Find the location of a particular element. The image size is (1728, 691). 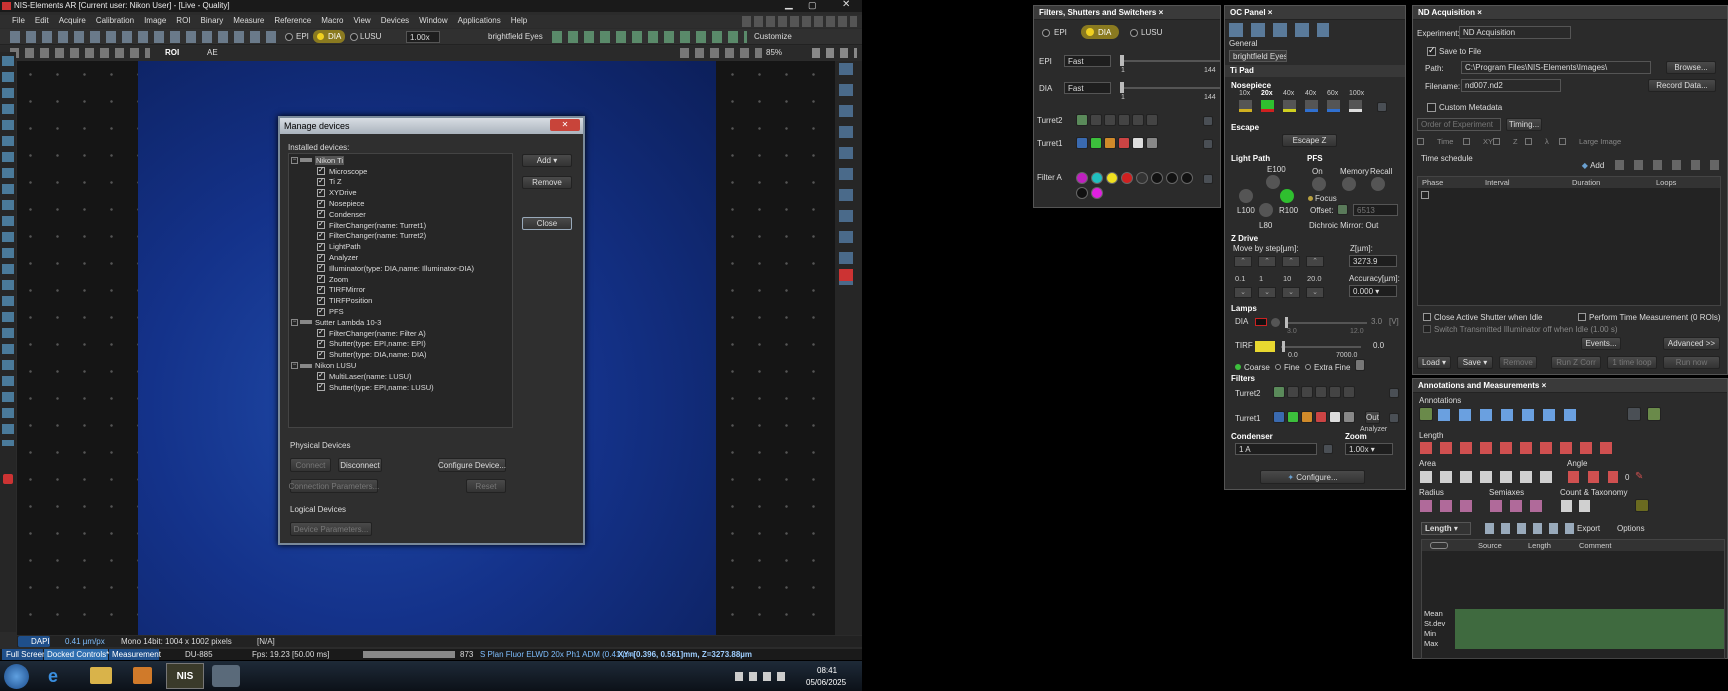

measure-column-header: Length is located at coordinates (1539, 545).